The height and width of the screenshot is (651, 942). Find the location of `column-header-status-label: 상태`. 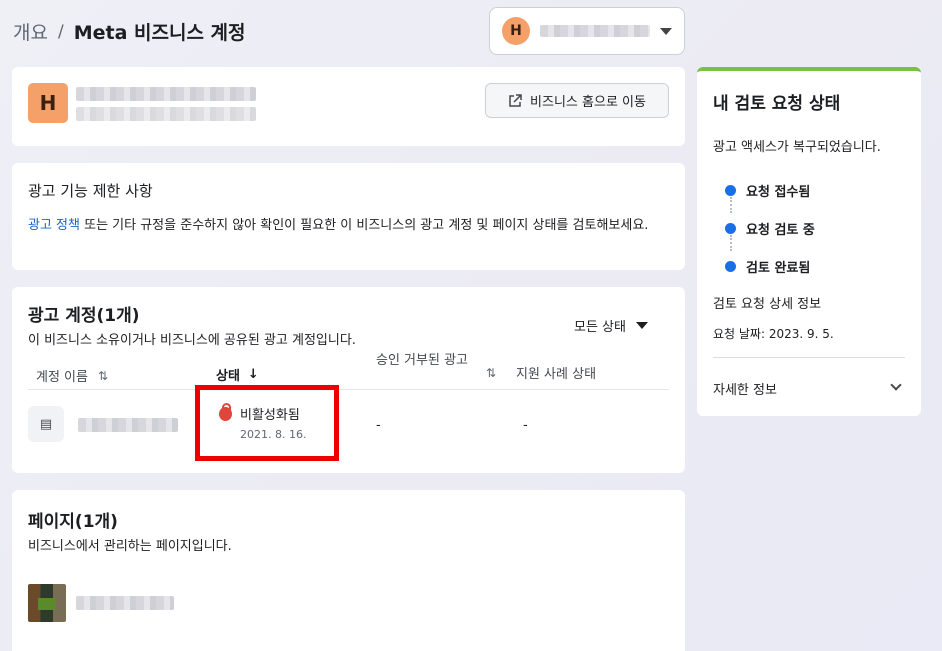

column-header-status-label: 상태 is located at coordinates (228, 376).